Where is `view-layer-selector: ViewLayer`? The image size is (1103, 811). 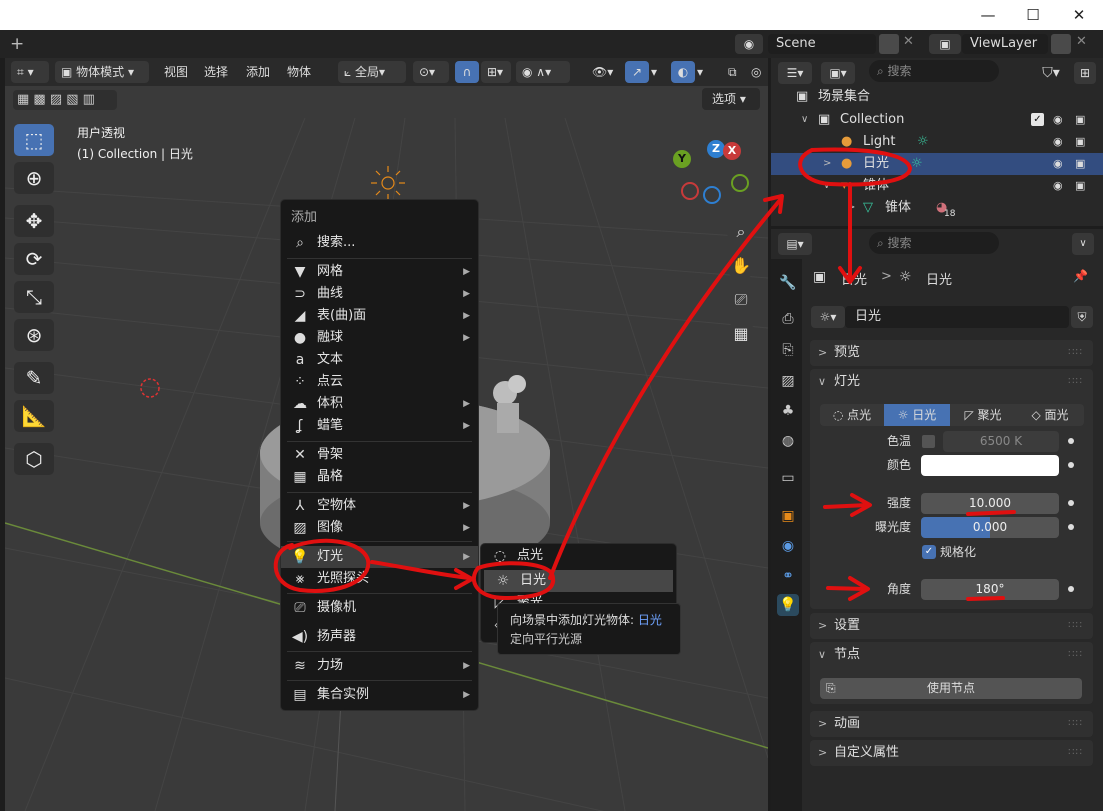
view-layer-selector: ViewLayer is located at coordinates (1005, 44).